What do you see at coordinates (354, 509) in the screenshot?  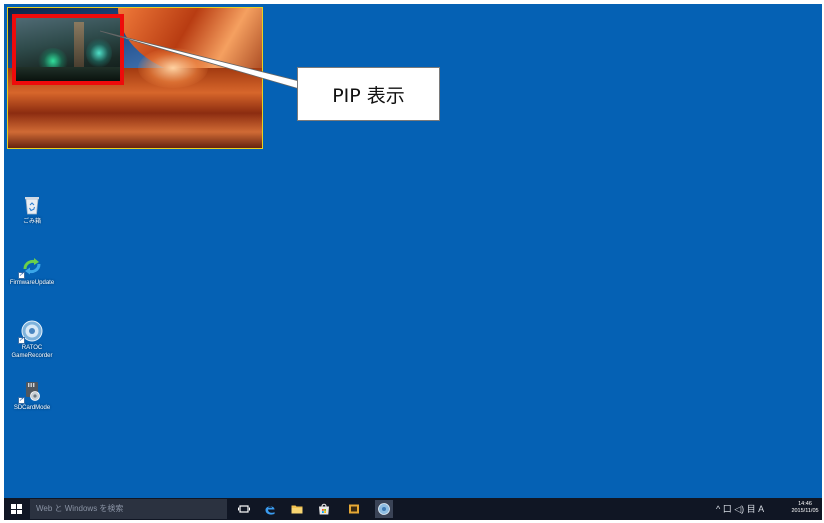 I see `media-app-icon` at bounding box center [354, 509].